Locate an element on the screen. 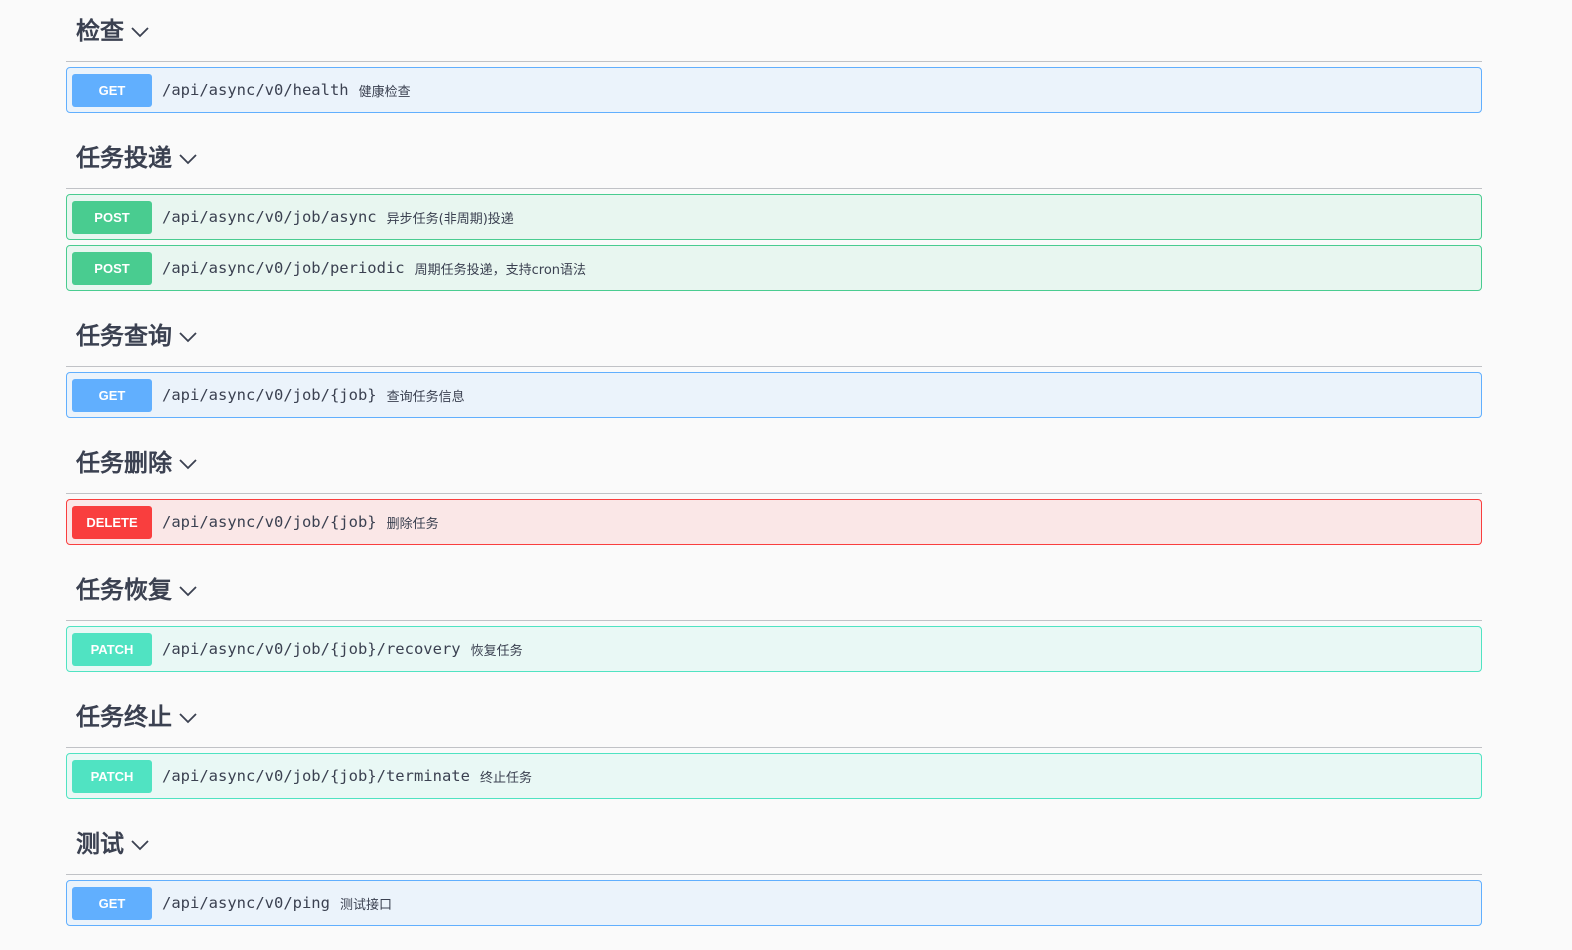  operation-get: GET/api/async/v0/job/{job} 查询任务信息 is located at coordinates (774, 395).